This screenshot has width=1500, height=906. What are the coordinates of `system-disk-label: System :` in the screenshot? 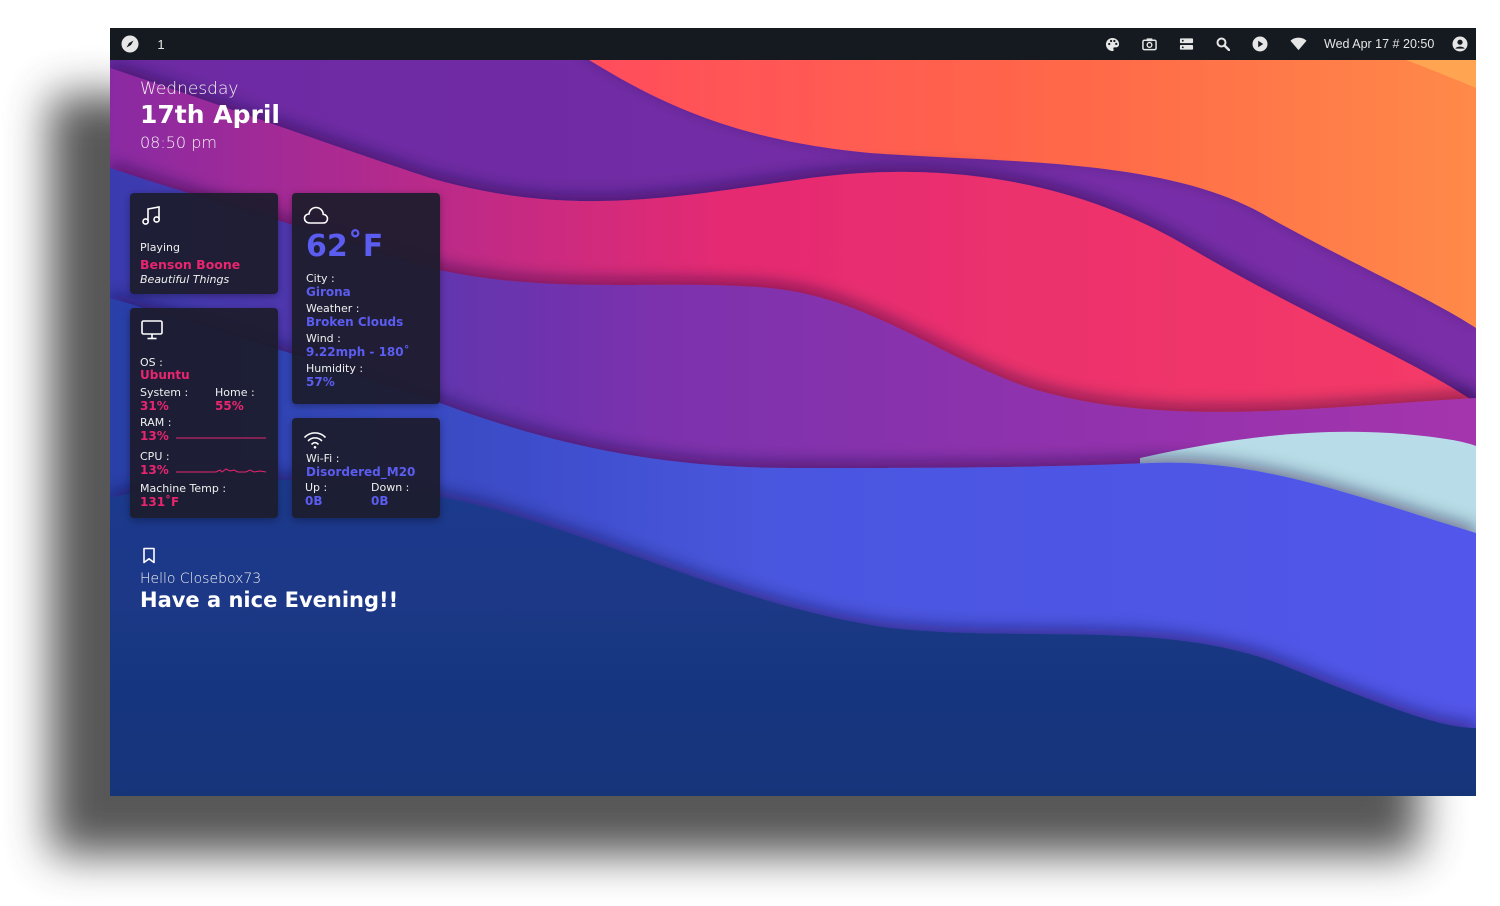 It's located at (164, 392).